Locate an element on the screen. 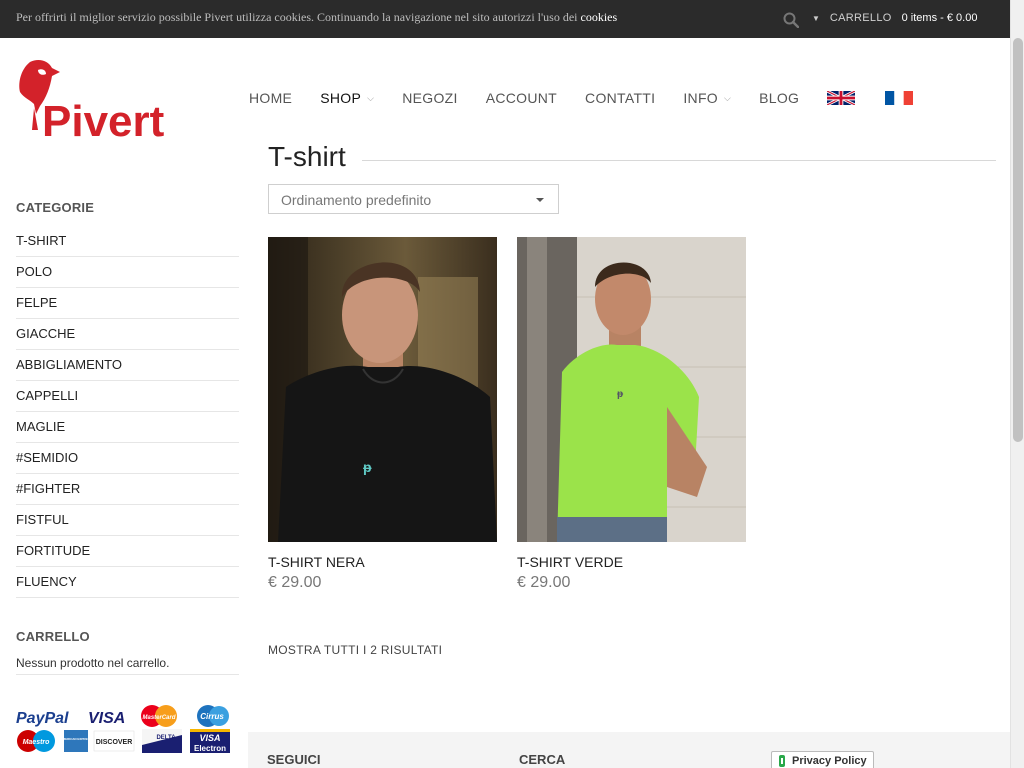 This screenshot has width=1024, height=768. visa-logo: VISA is located at coordinates (106, 718).